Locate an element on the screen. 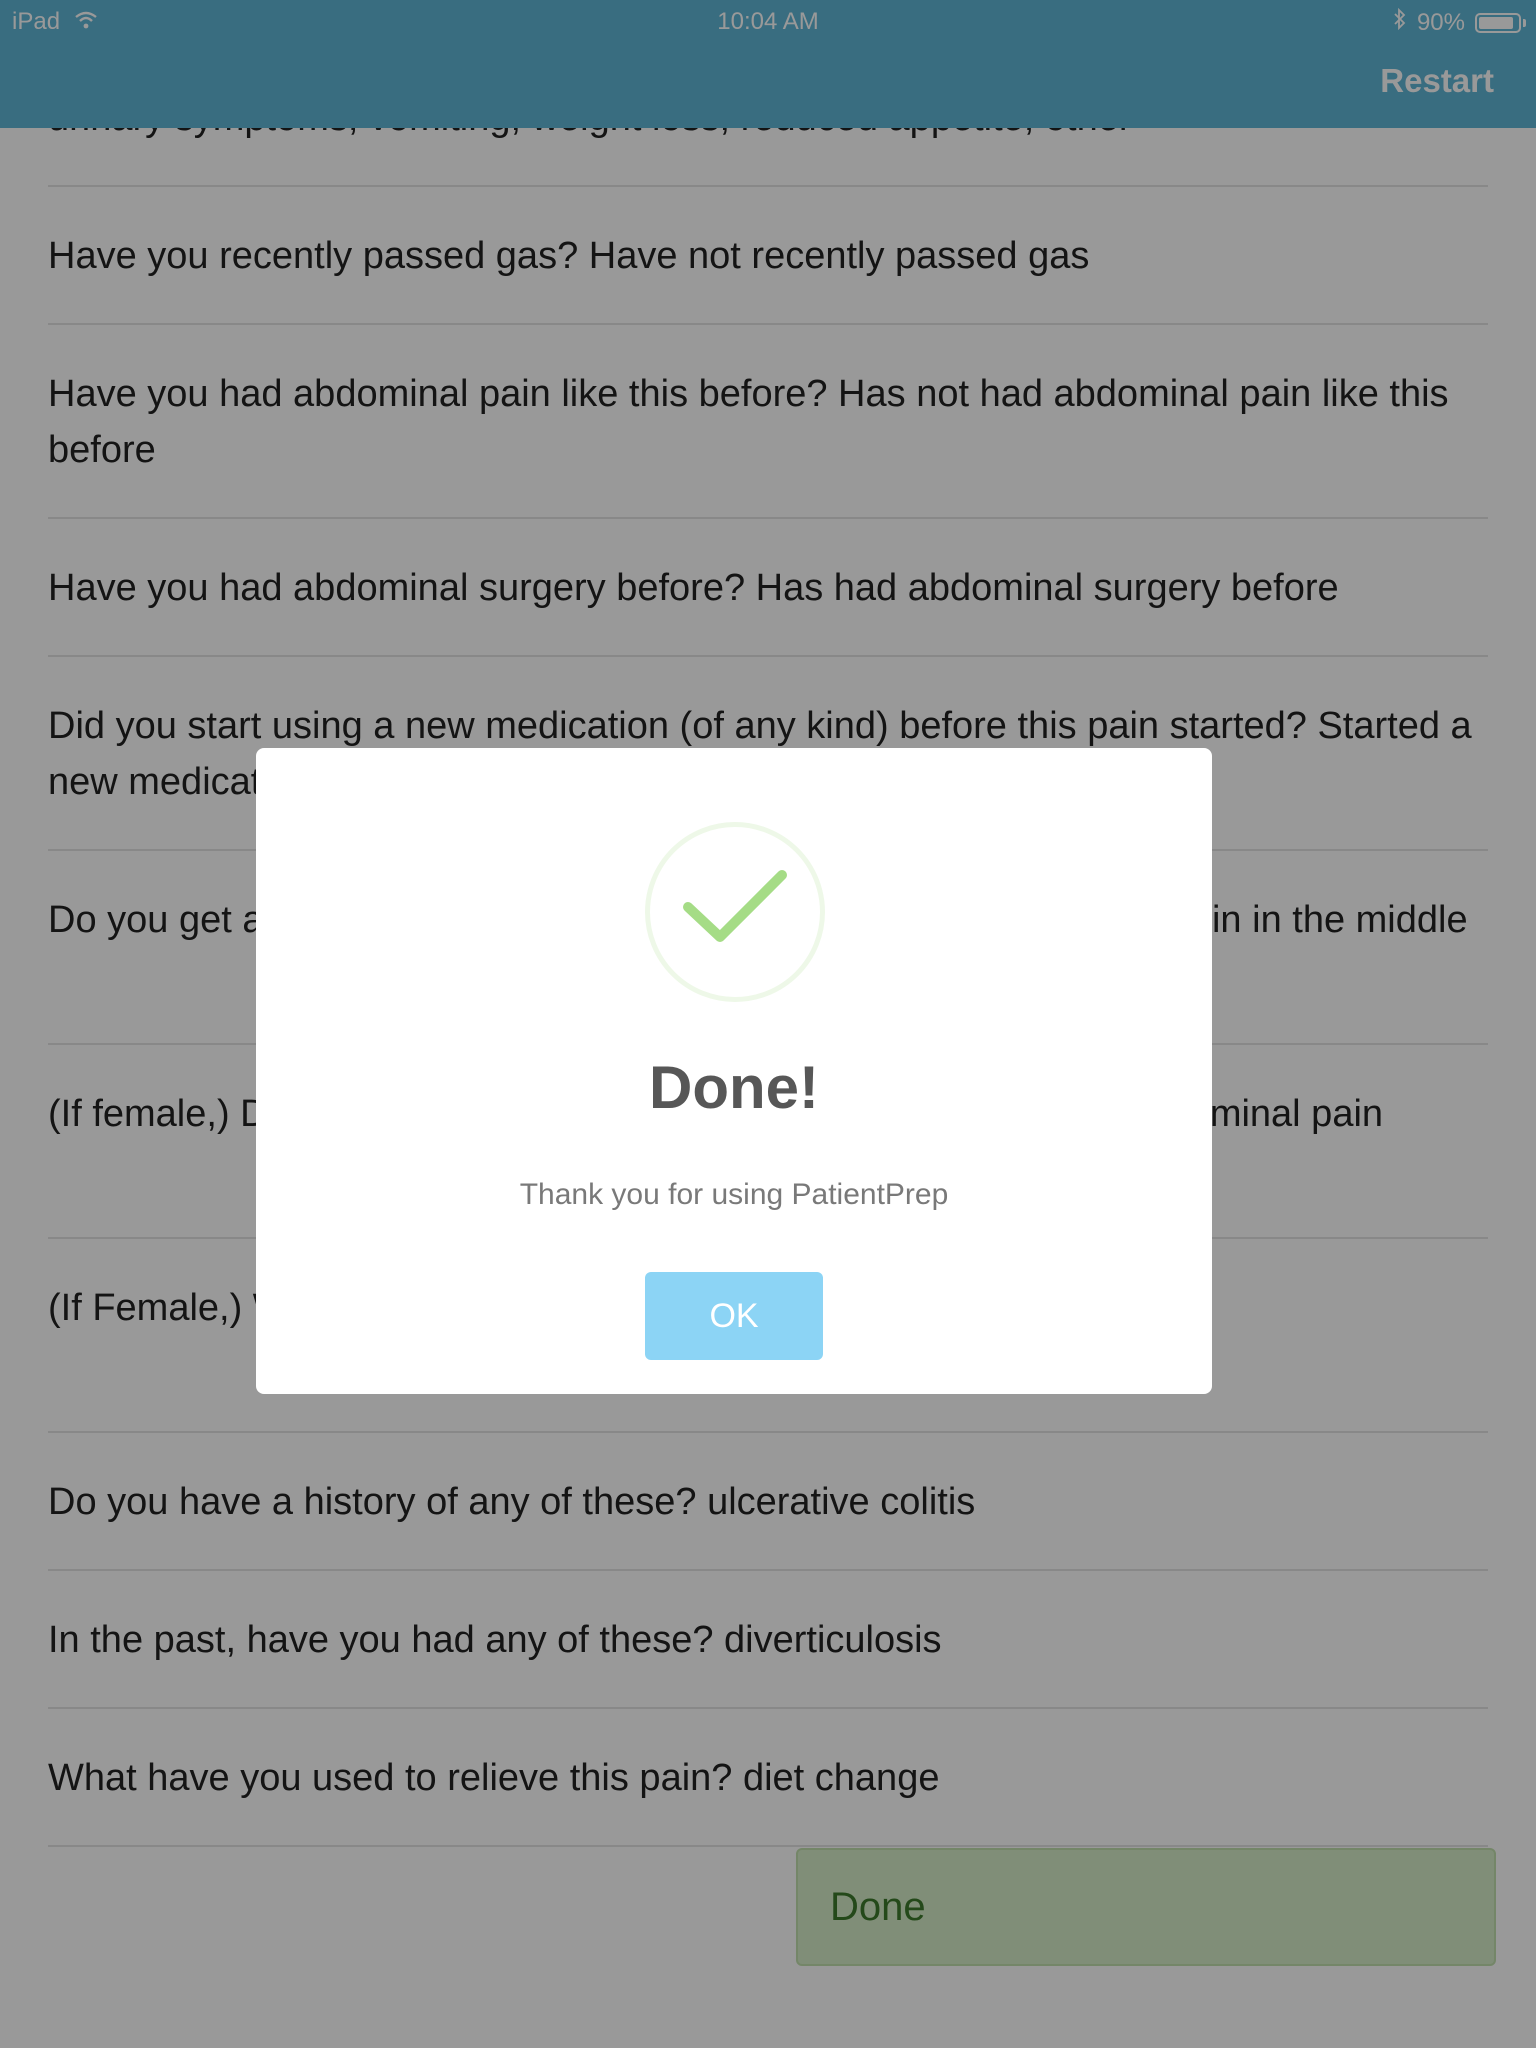 This screenshot has height=2048, width=1536. success-circle is located at coordinates (735, 912).